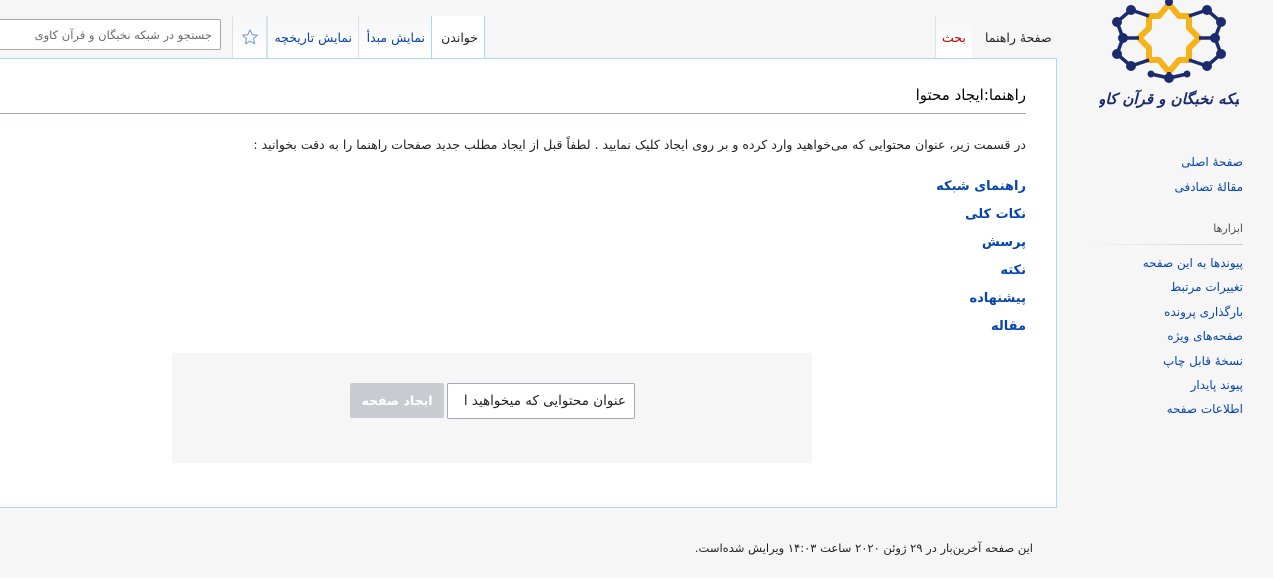  I want to click on tool-upload-file: بارگذاری پرونده, so click(1193, 312).